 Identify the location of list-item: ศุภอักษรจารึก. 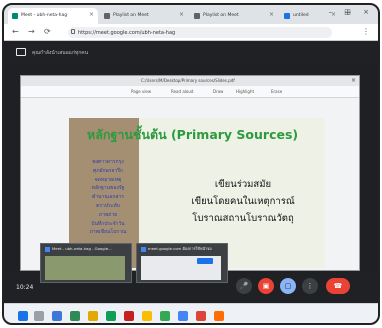
(108, 170).